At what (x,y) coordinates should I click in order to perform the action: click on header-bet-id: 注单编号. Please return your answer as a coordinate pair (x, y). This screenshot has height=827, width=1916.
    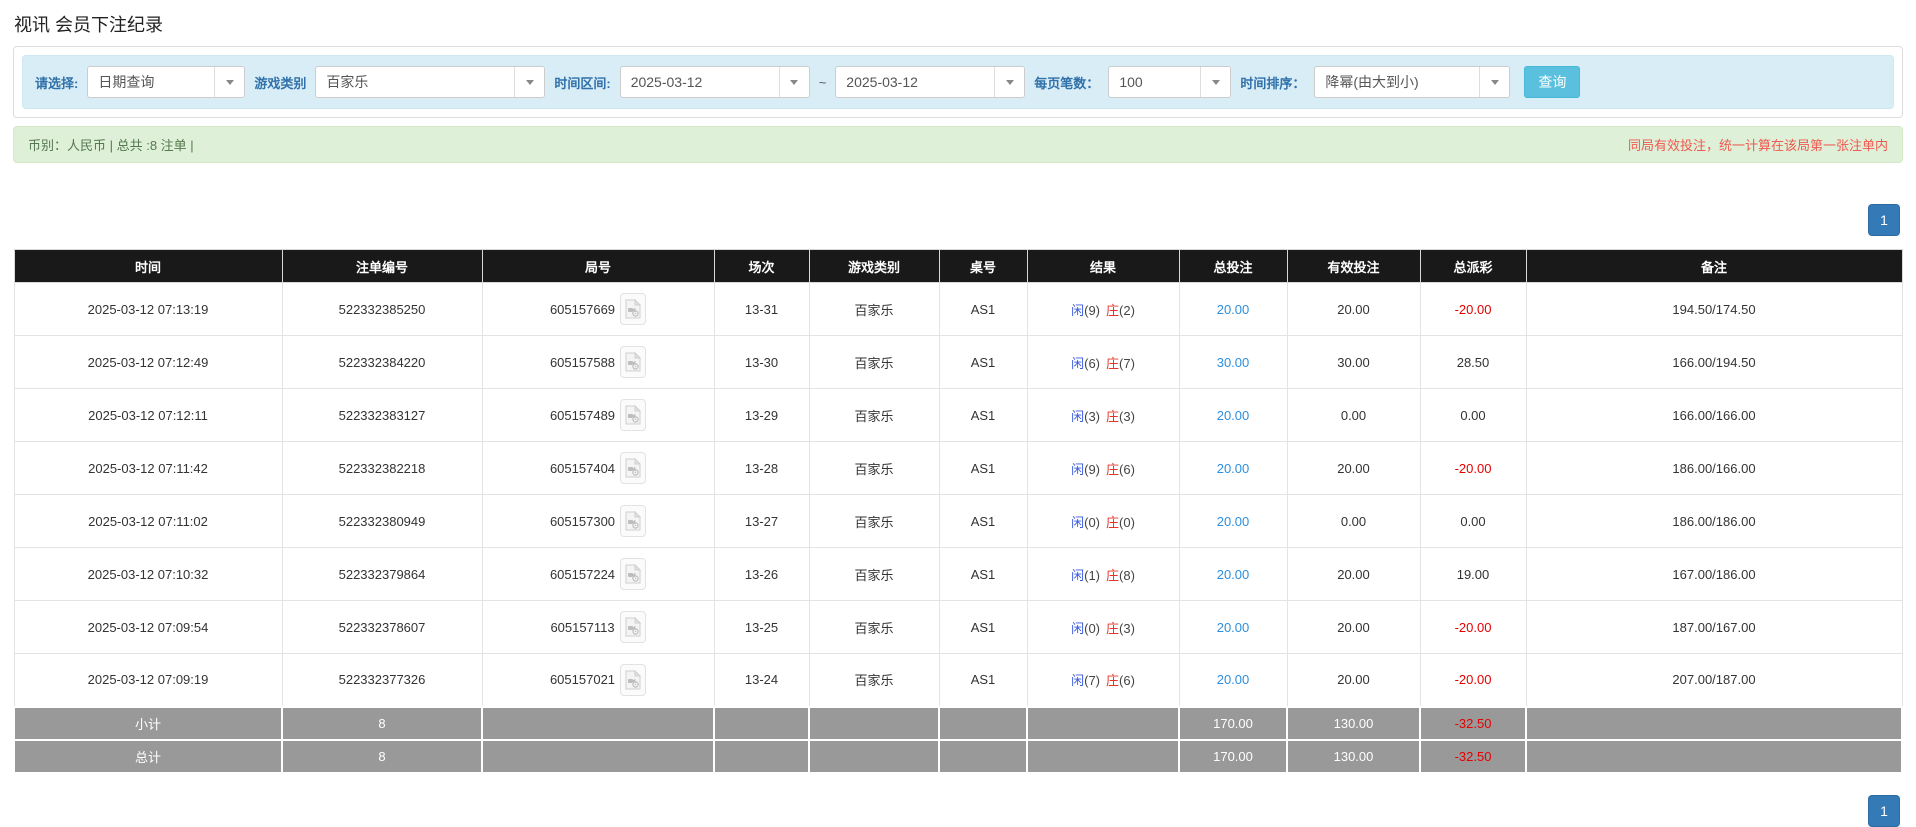
    Looking at the image, I should click on (382, 266).